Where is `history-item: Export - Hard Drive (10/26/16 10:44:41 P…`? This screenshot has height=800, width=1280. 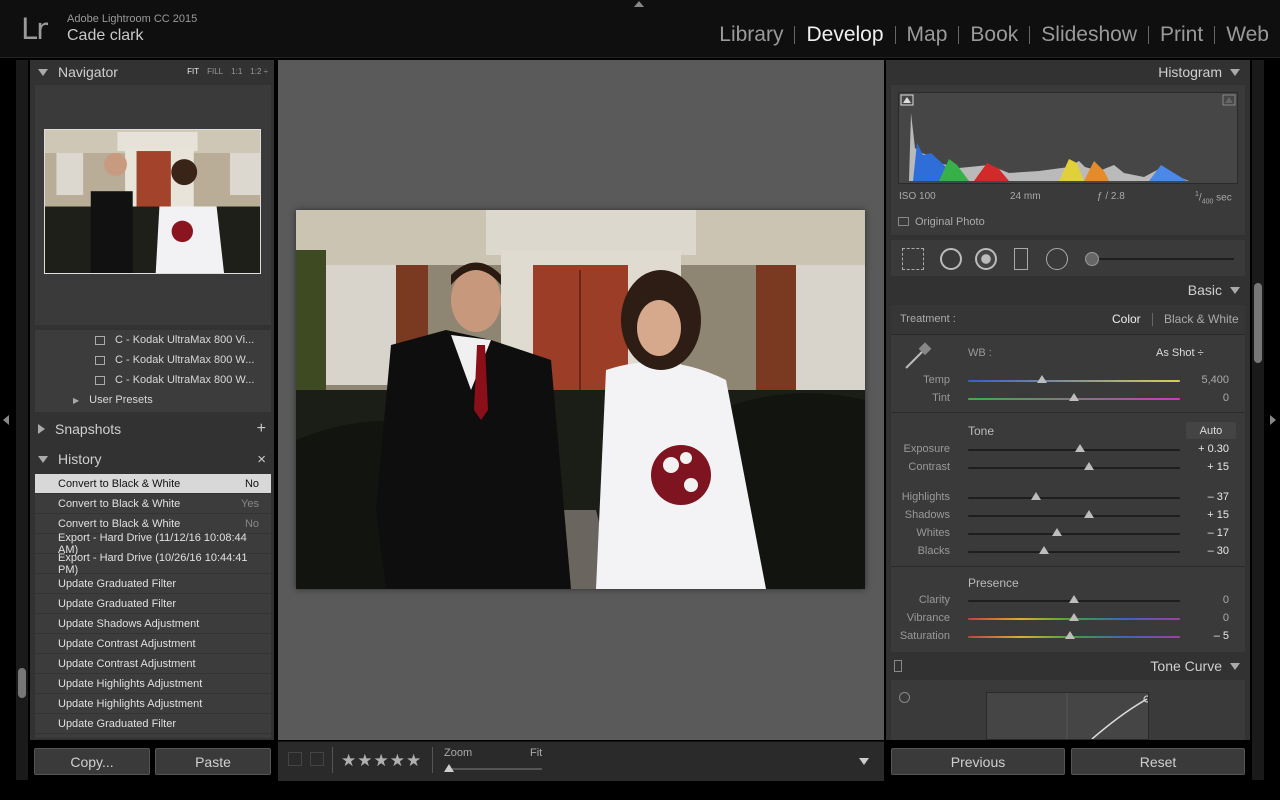
history-item: Export - Hard Drive (10/26/16 10:44:41 P… is located at coordinates (153, 564).